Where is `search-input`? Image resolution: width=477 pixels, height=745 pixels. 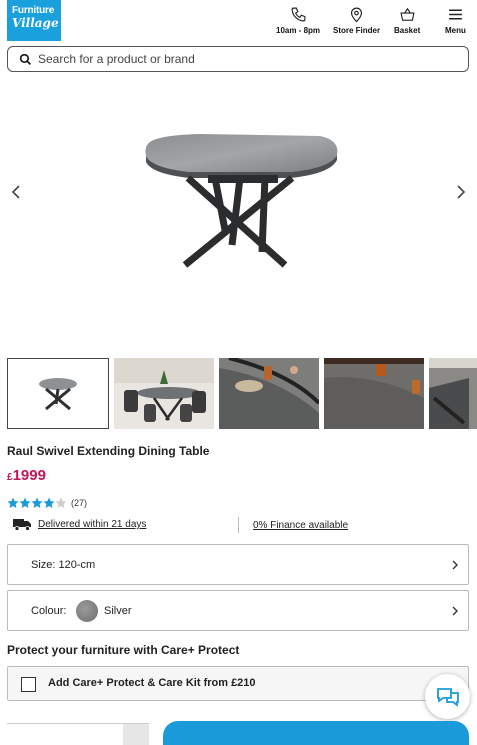 search-input is located at coordinates (248, 59).